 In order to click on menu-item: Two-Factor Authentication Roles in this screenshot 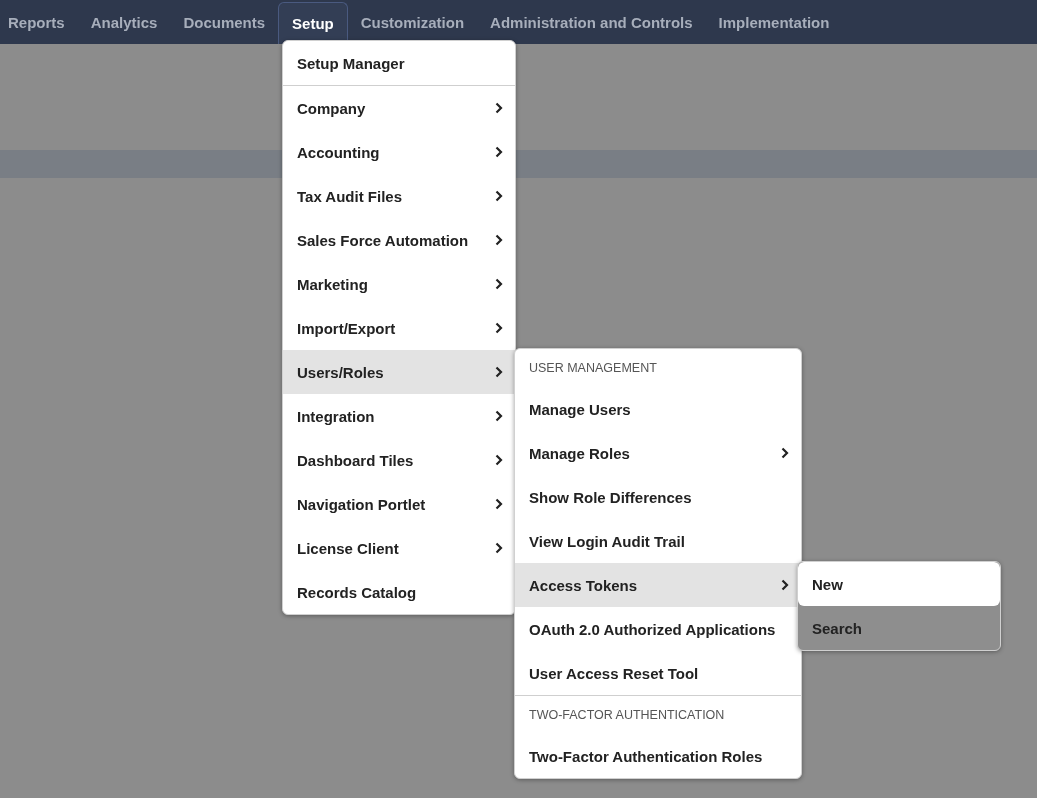, I will do `click(658, 756)`.